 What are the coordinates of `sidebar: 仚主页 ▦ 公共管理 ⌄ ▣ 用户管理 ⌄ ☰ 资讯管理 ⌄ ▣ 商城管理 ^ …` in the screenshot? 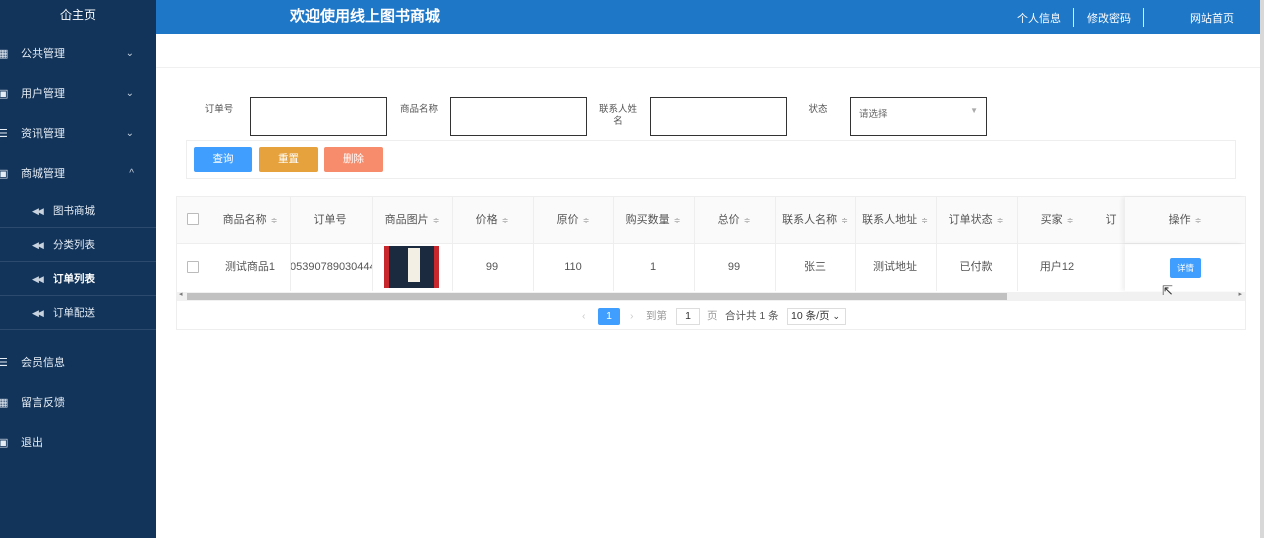 It's located at (78, 269).